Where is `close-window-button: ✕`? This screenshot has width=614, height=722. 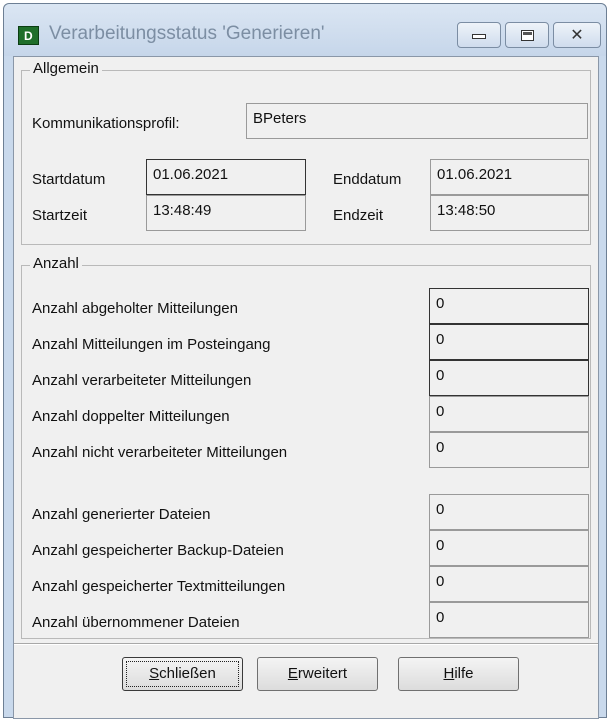
close-window-button: ✕ is located at coordinates (577, 35).